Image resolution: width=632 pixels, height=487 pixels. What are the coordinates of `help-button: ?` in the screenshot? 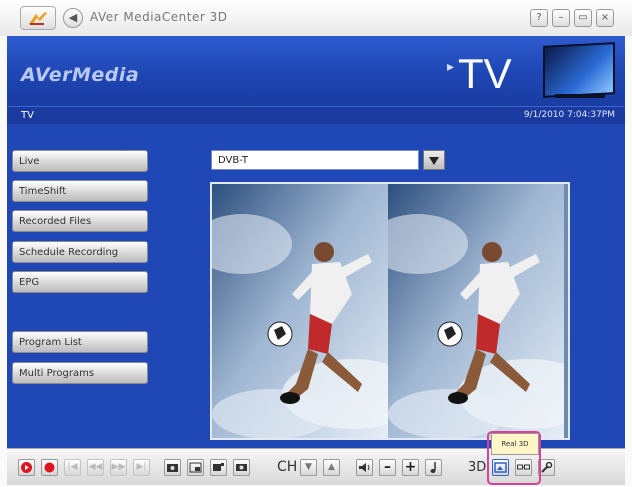 It's located at (539, 18).